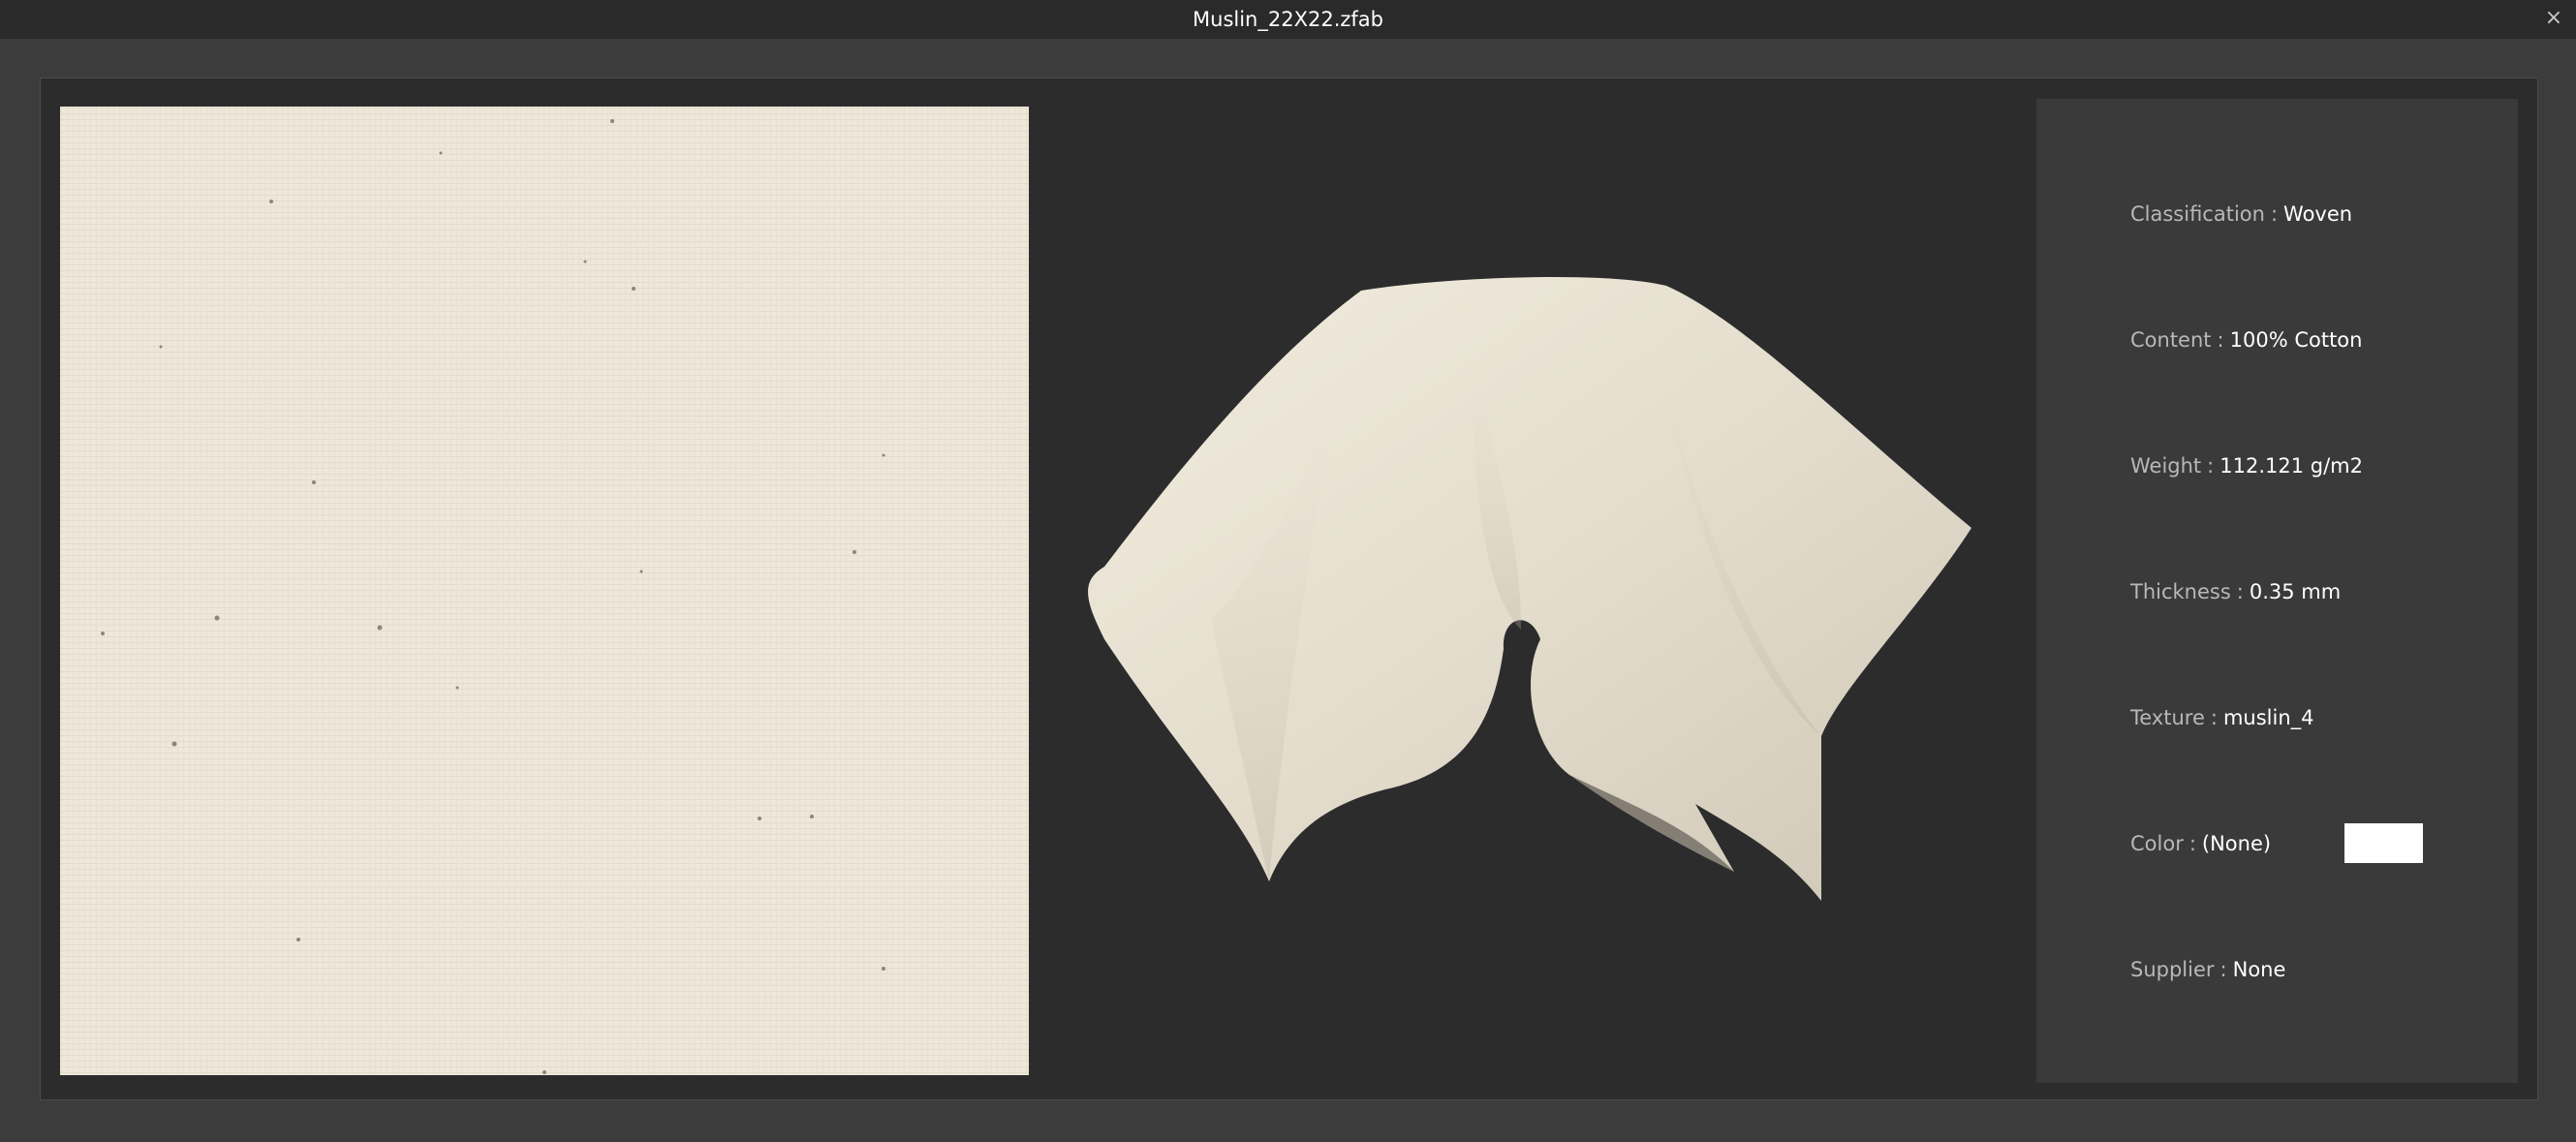 Image resolution: width=2576 pixels, height=1142 pixels. I want to click on close-icon: ×, so click(2553, 18).